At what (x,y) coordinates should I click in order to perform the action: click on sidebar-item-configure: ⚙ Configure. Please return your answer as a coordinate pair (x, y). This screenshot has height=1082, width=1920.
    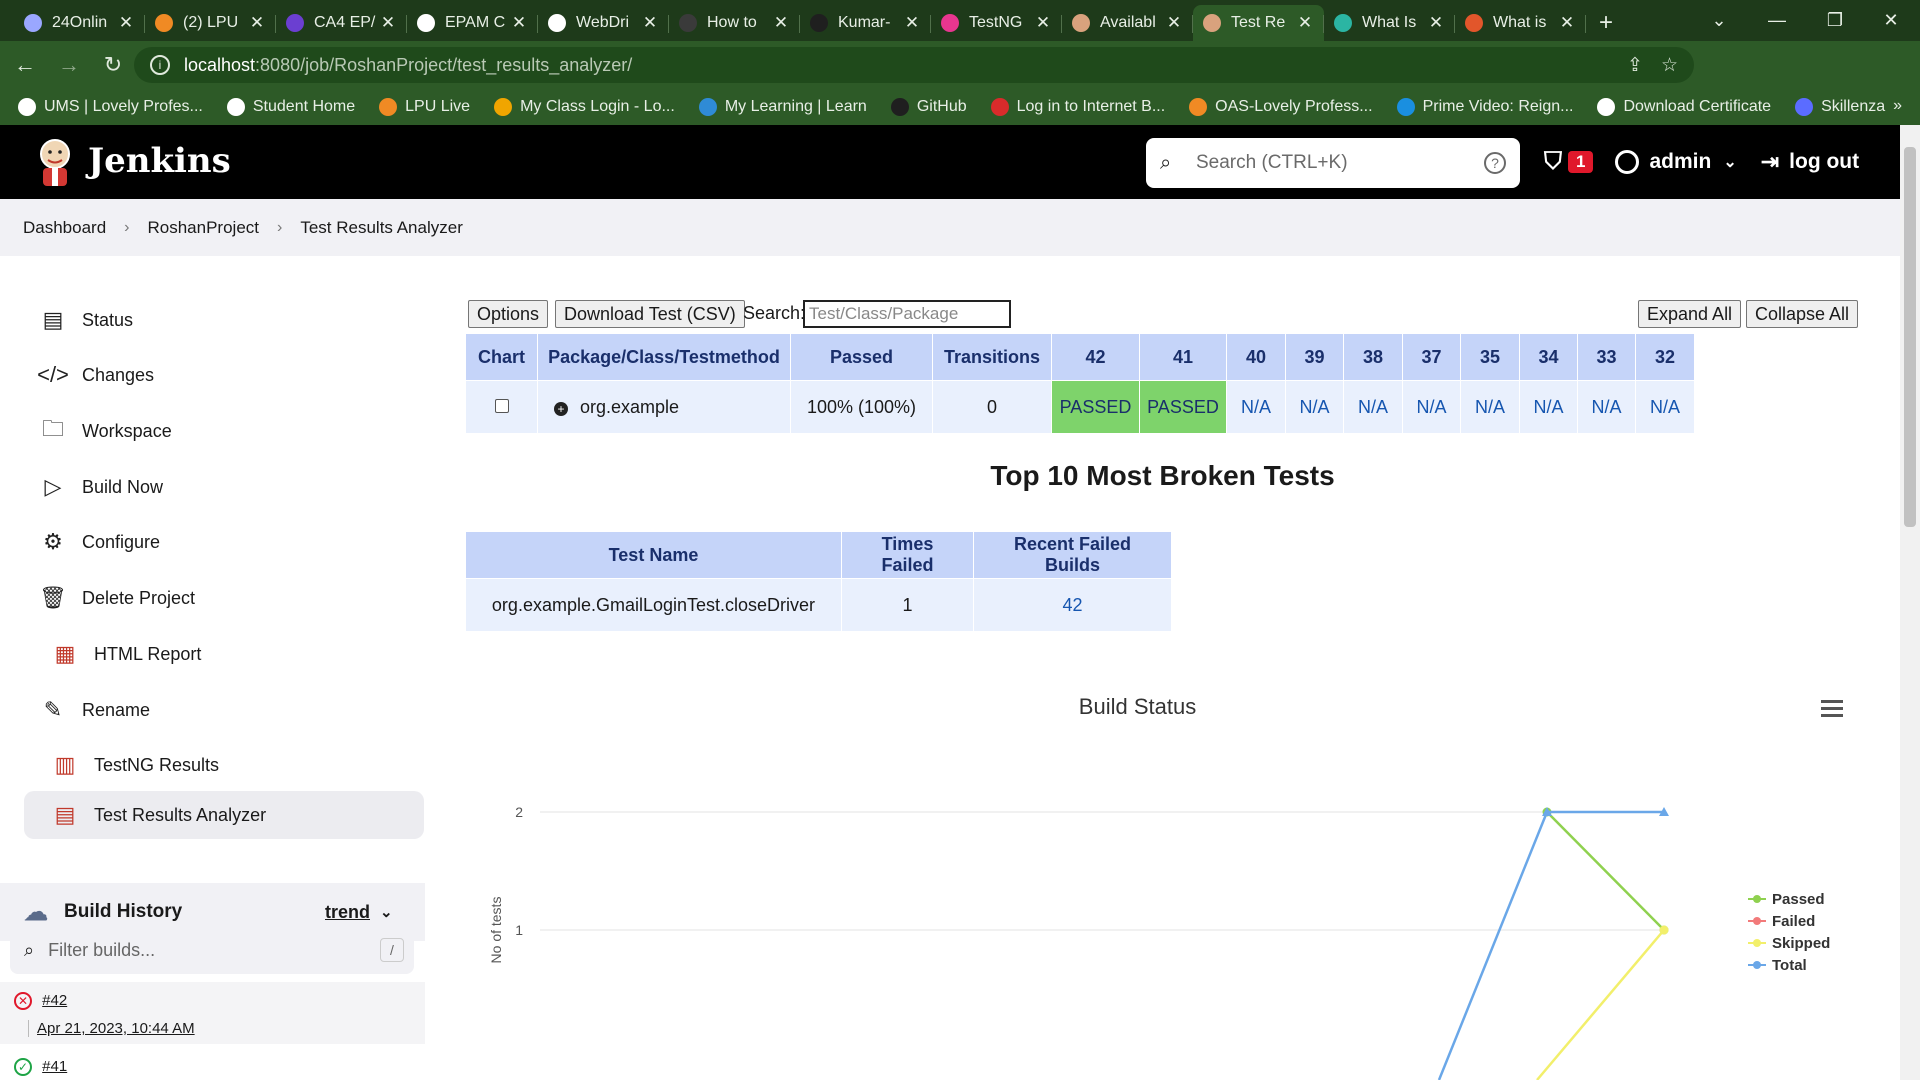
    Looking at the image, I should click on (224, 542).